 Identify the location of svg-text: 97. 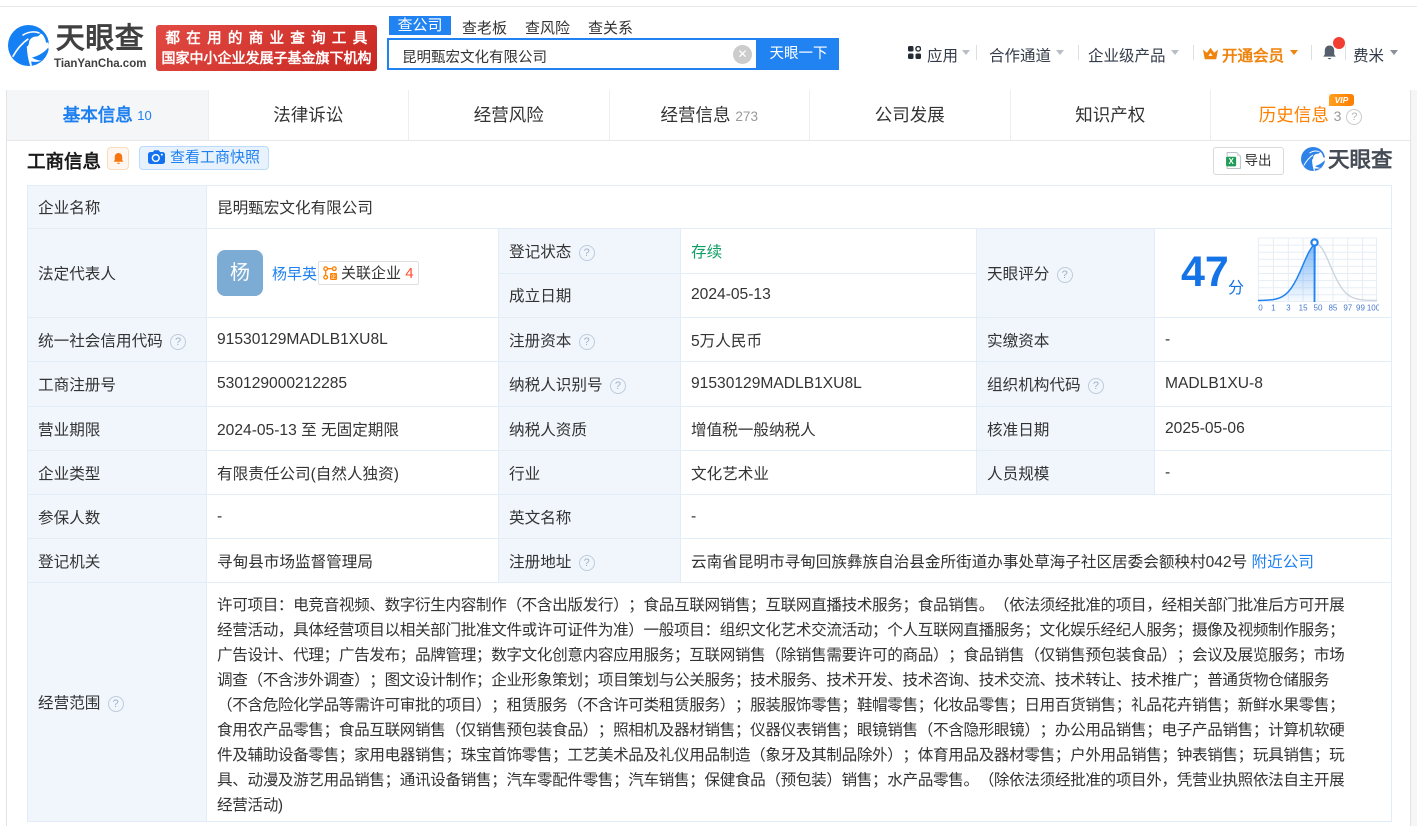
(1347, 308).